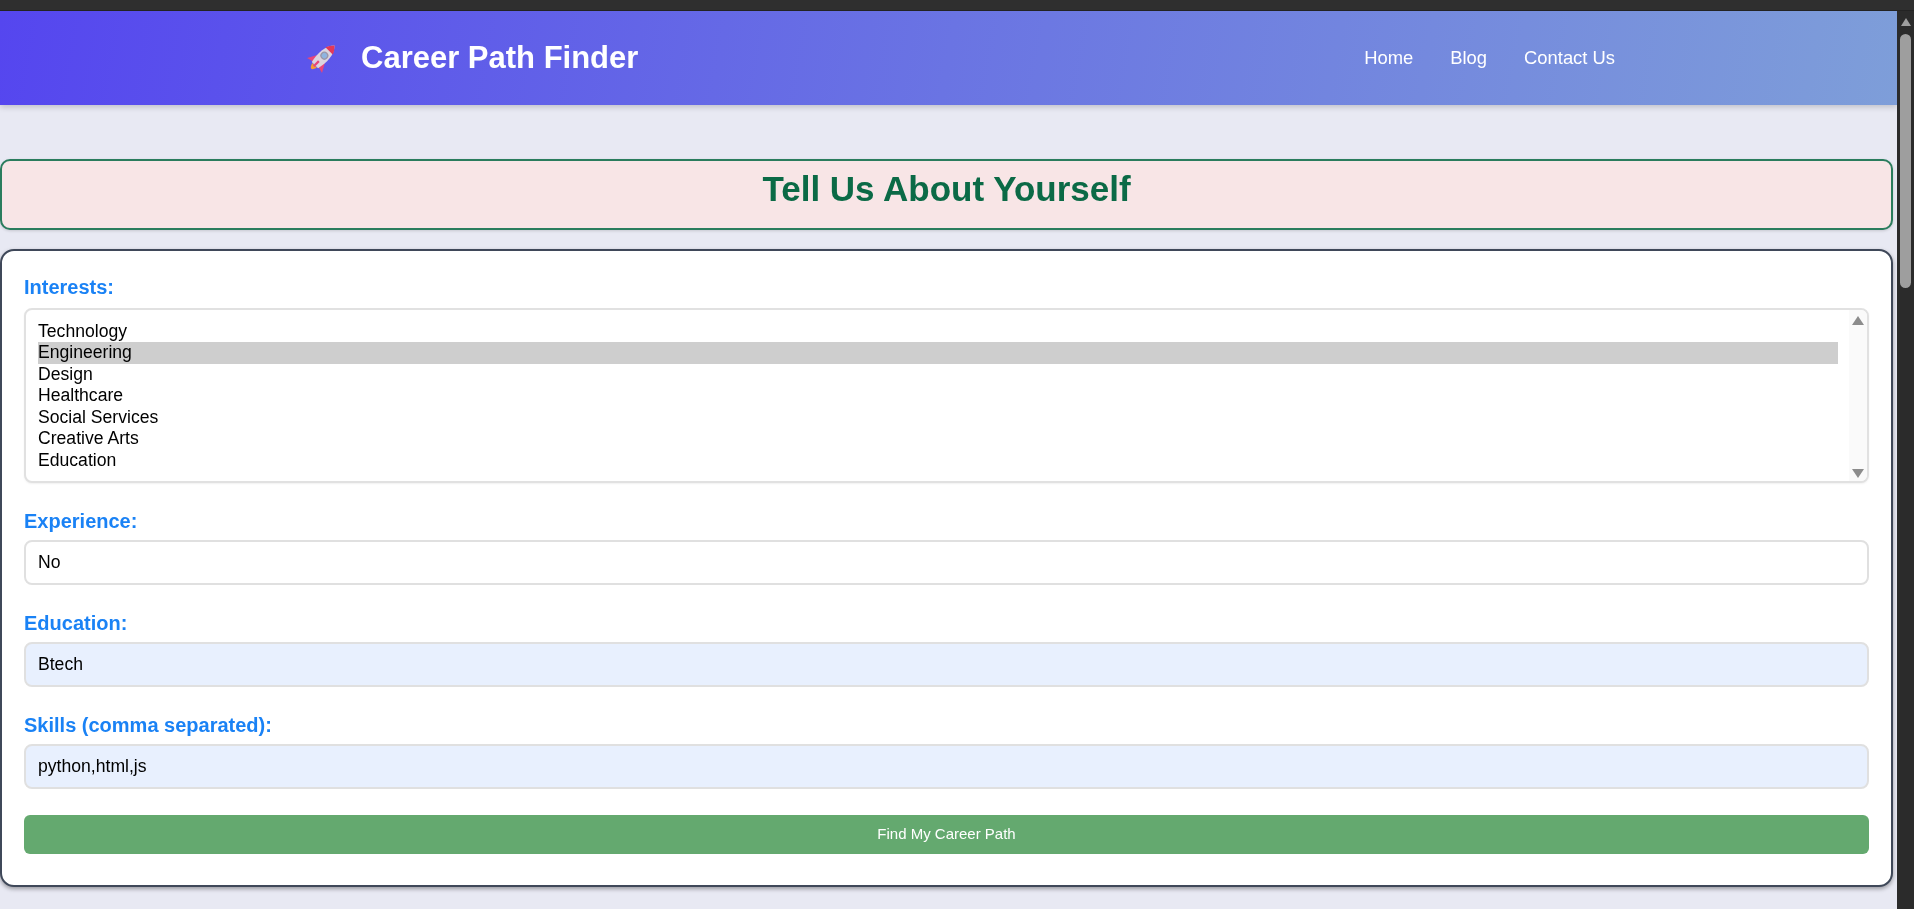  Describe the element at coordinates (938, 331) in the screenshot. I see `list-option: Technology` at that location.